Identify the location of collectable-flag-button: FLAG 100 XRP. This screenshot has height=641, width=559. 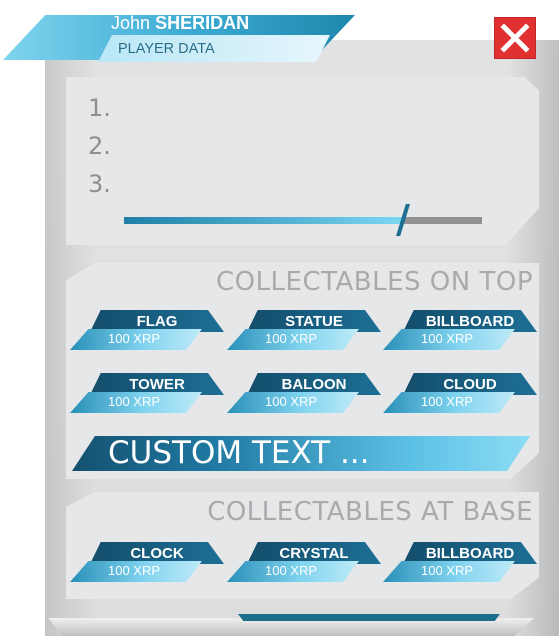
(147, 330).